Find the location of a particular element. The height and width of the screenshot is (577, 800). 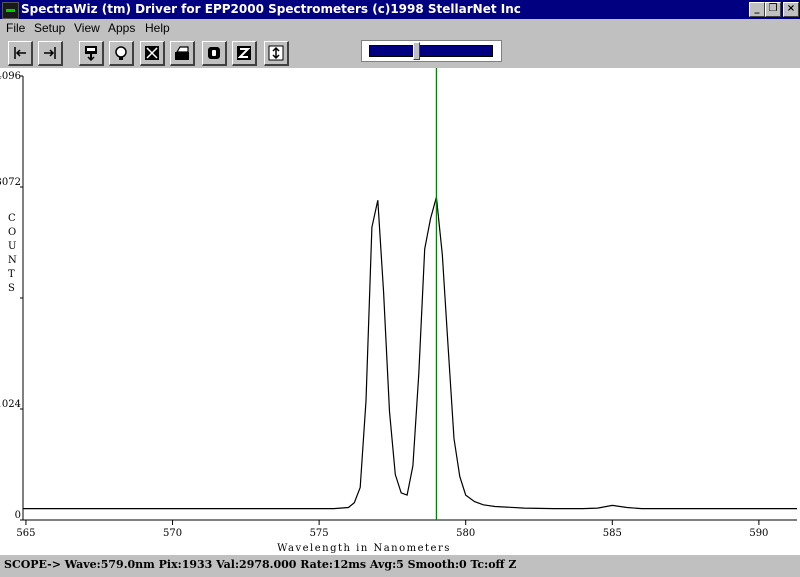

menu-help: Help is located at coordinates (157, 28).